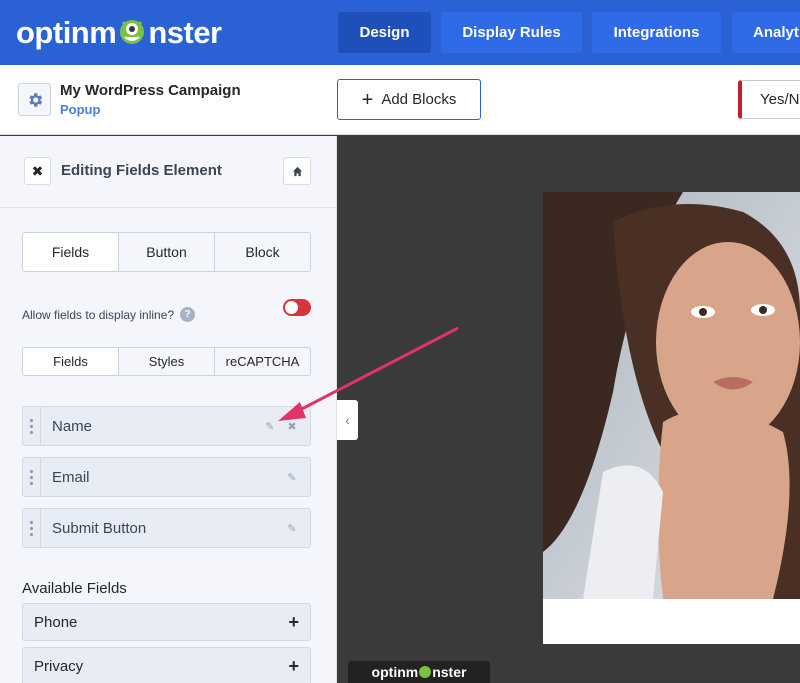 The width and height of the screenshot is (800, 683). What do you see at coordinates (70, 252) in the screenshot?
I see `tab-fields: Fields` at bounding box center [70, 252].